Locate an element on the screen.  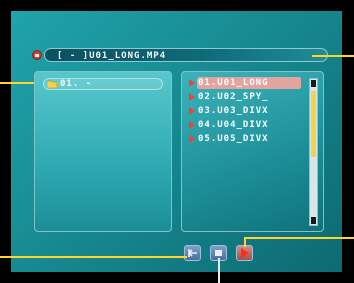
file-label: 05.U05_DIVX is located at coordinates (233, 139).